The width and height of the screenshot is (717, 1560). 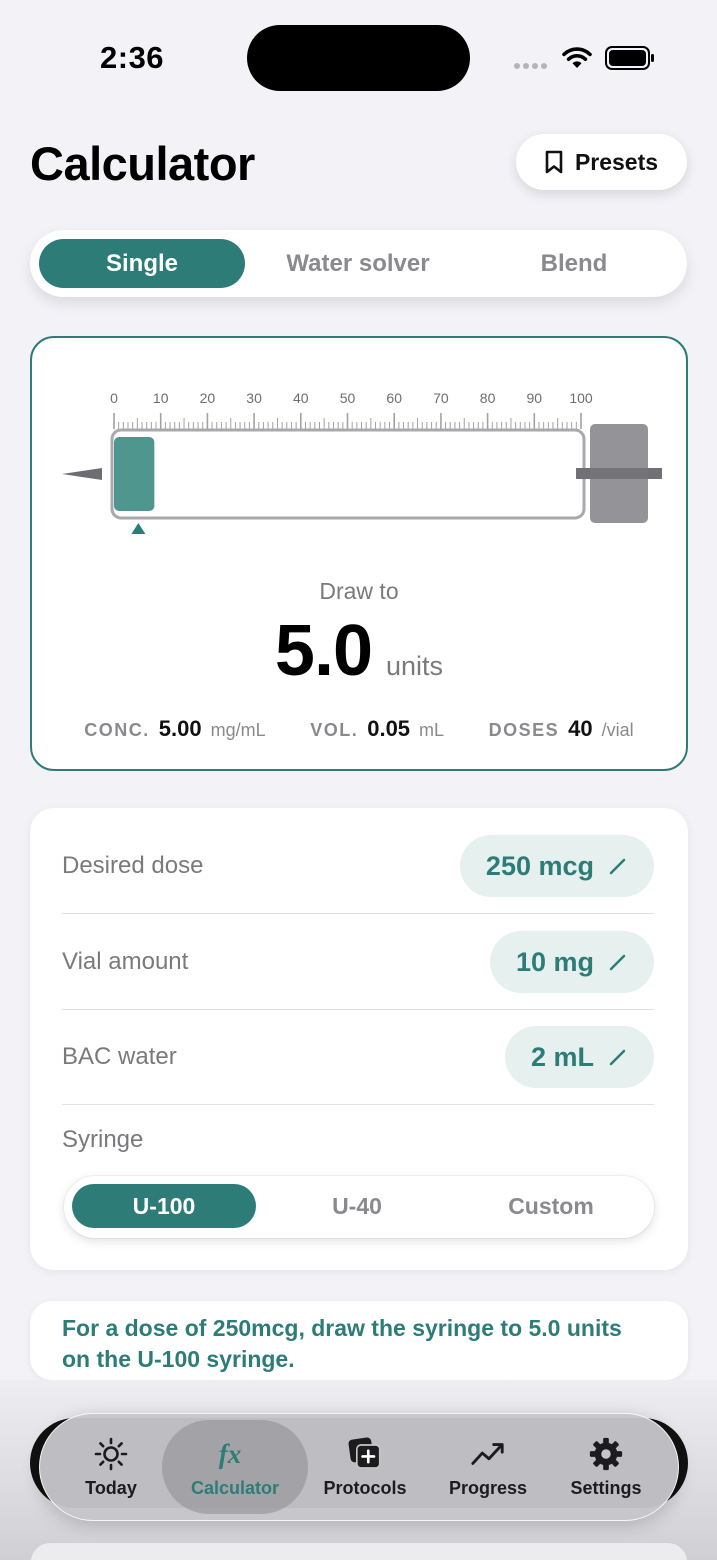 What do you see at coordinates (571, 962) in the screenshot?
I see `vial-amount-field: 10 mg` at bounding box center [571, 962].